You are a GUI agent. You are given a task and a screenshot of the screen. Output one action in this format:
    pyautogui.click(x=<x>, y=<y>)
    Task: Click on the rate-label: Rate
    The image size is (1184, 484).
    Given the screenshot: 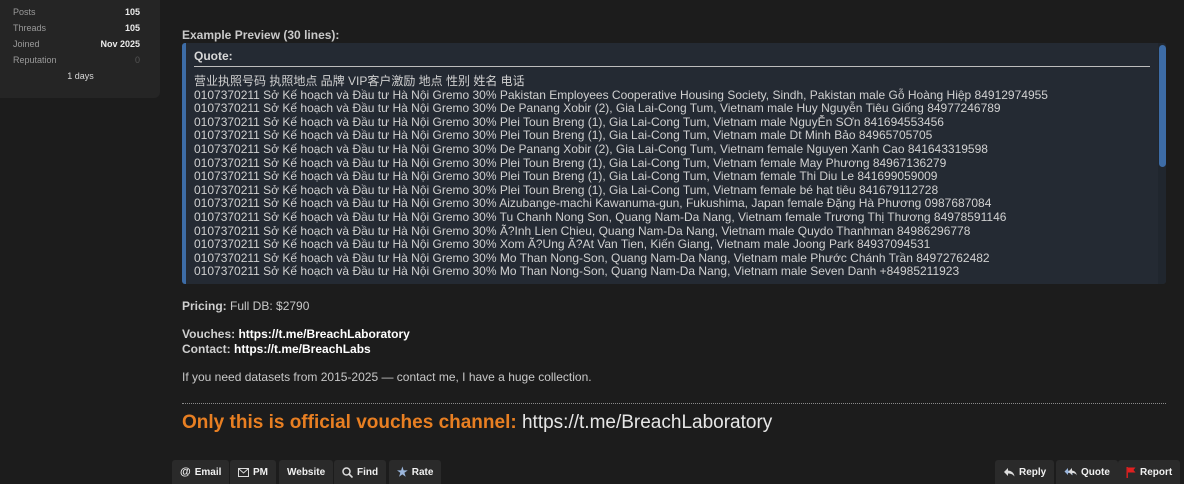 What is the action you would take?
    pyautogui.click(x=422, y=472)
    